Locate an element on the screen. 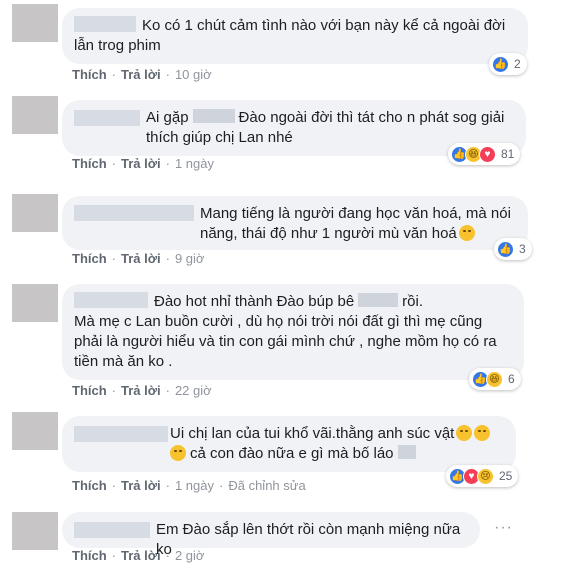  comment-text-part-1: Đào hot nhỉ thành Đào búp bê is located at coordinates (254, 301).